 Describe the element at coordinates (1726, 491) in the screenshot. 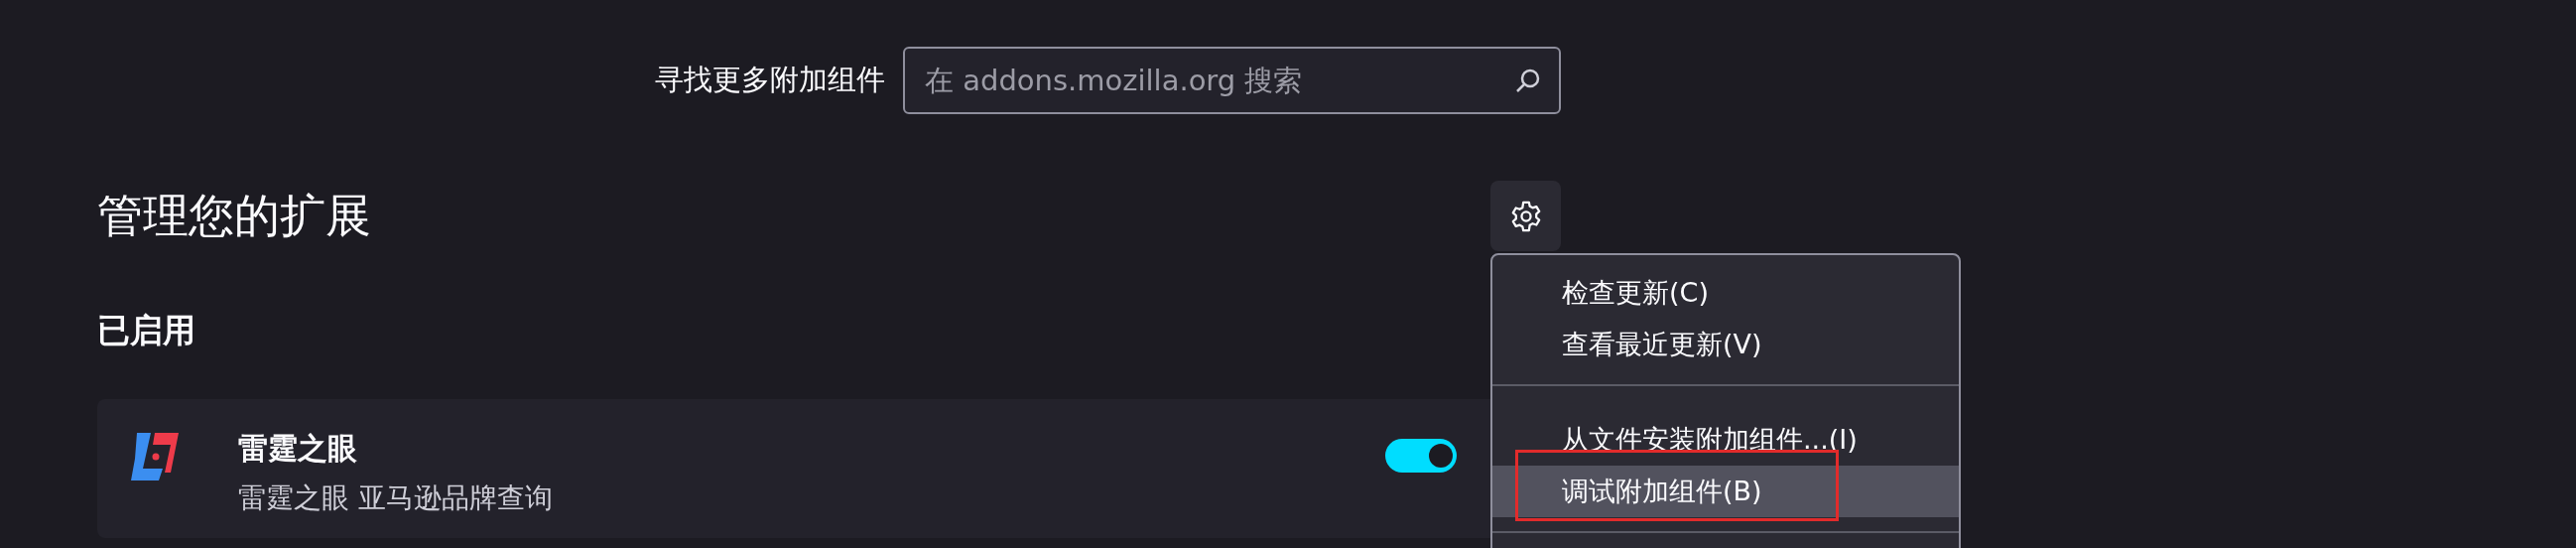

I see `menu-item: 调试附加组件(B)` at that location.